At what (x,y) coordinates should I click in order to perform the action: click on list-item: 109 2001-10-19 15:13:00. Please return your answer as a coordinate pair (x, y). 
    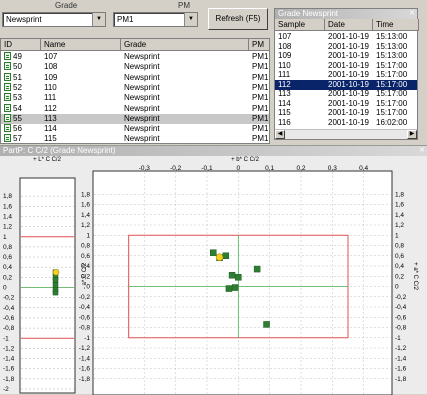
    Looking at the image, I should click on (346, 56).